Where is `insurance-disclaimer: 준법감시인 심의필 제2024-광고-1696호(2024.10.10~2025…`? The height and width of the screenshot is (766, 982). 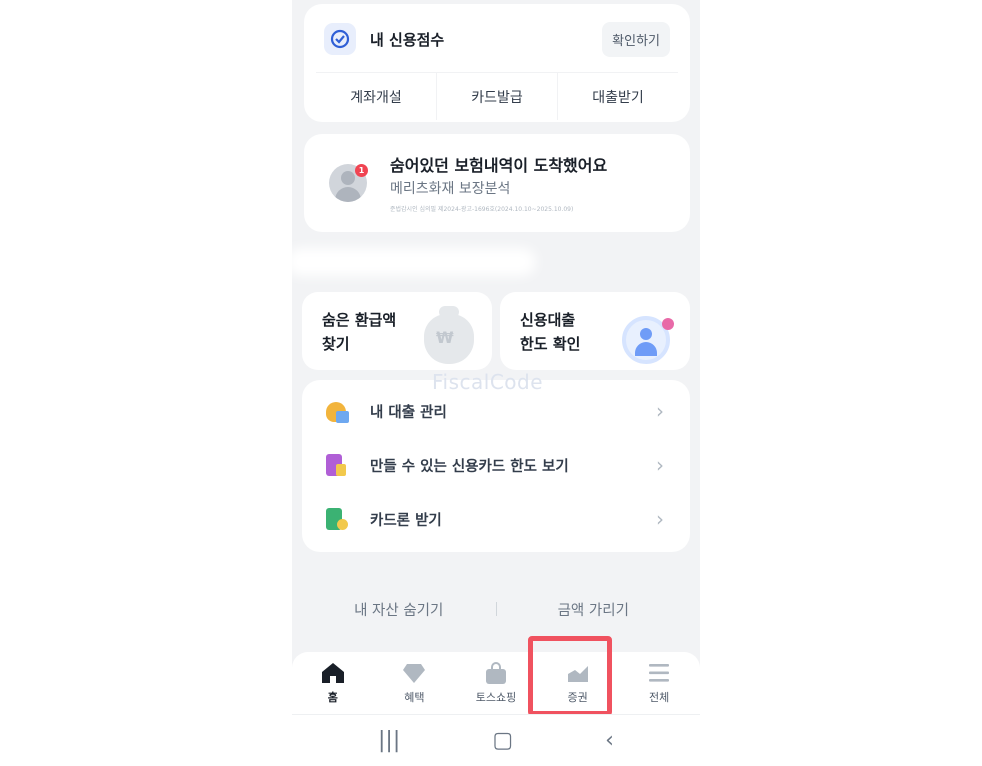 insurance-disclaimer: 준법감시인 심의필 제2024-광고-1696호(2024.10.10~2025… is located at coordinates (482, 209).